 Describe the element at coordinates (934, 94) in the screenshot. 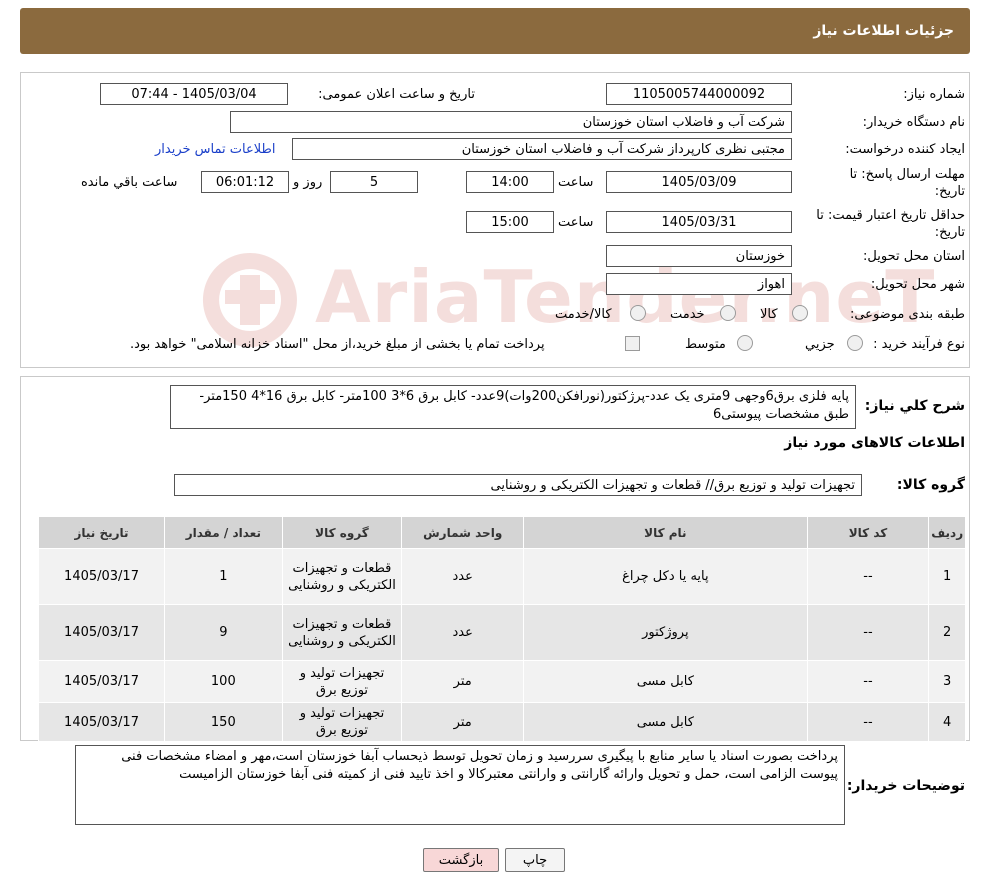

I see `need-number-label: شماره نیاز:` at that location.